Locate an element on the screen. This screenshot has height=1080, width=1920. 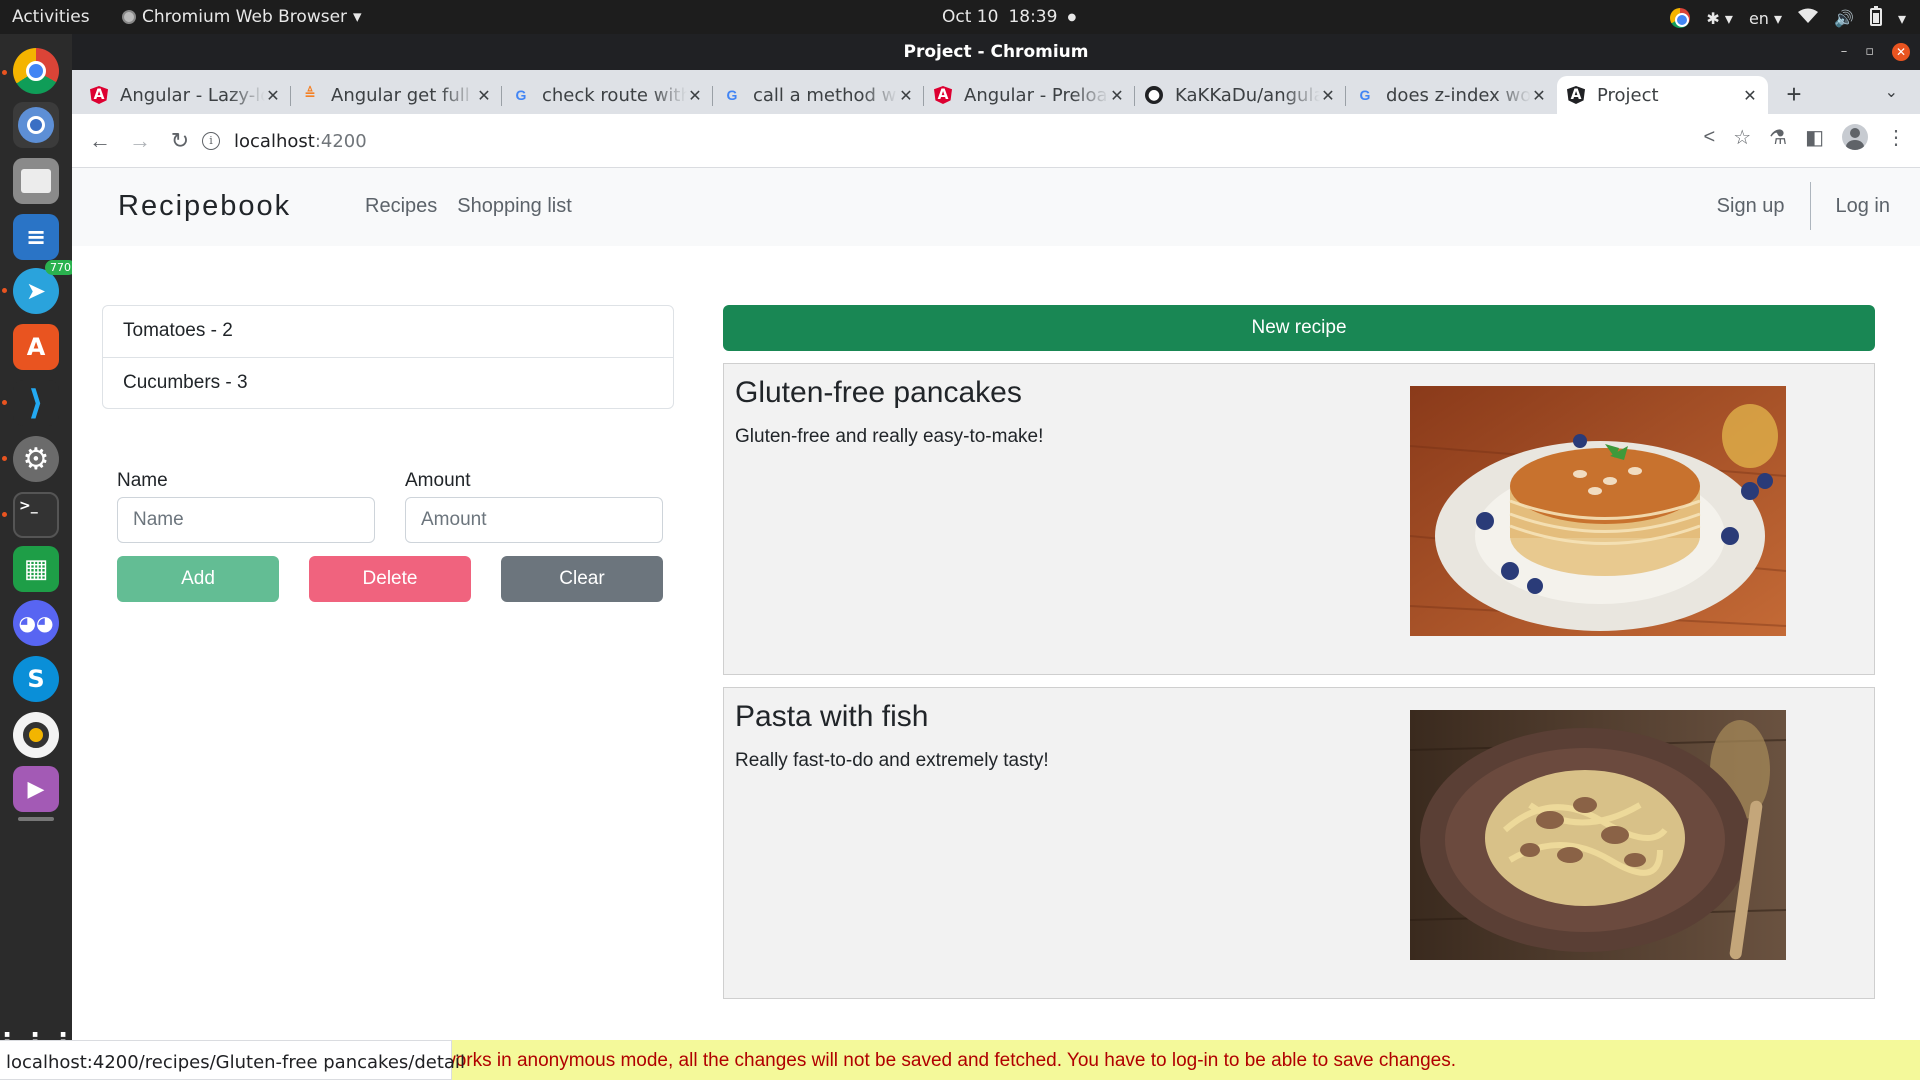
calc-icon: ▦ is located at coordinates (36, 569).